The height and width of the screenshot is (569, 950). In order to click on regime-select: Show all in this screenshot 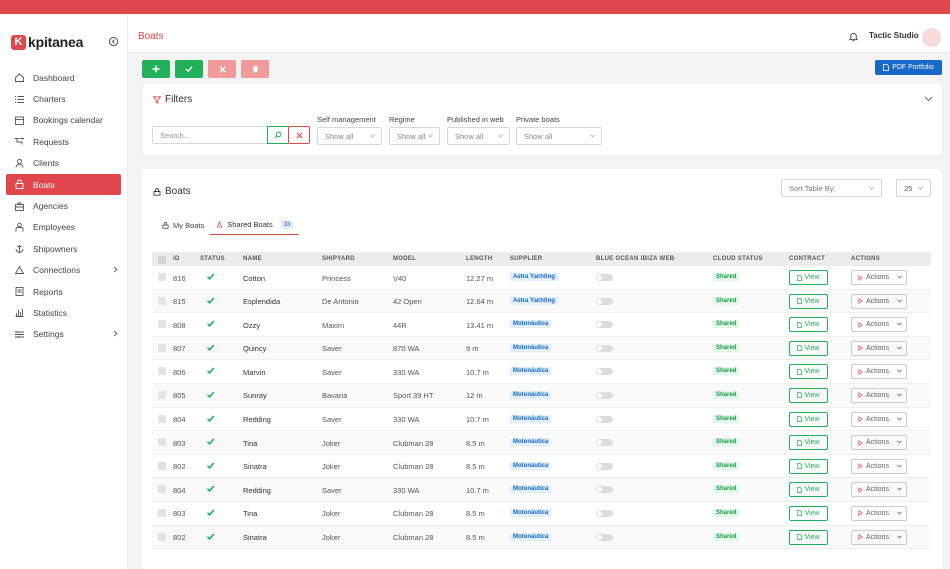, I will do `click(414, 136)`.